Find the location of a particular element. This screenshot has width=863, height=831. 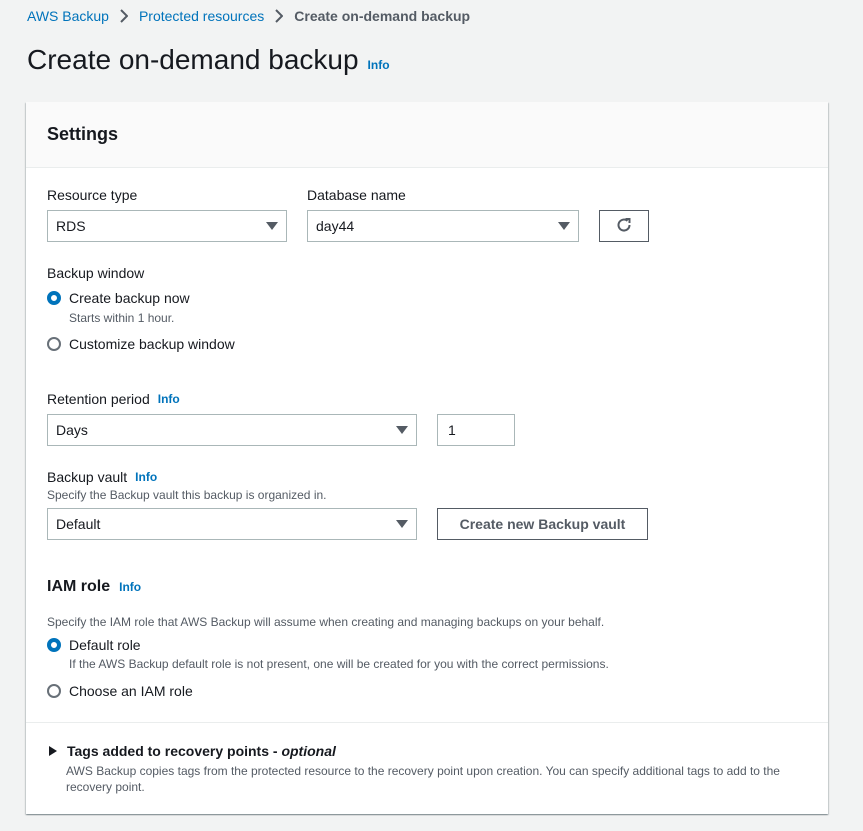

tags-title-text: Tags added to recovery points - is located at coordinates (172, 751).